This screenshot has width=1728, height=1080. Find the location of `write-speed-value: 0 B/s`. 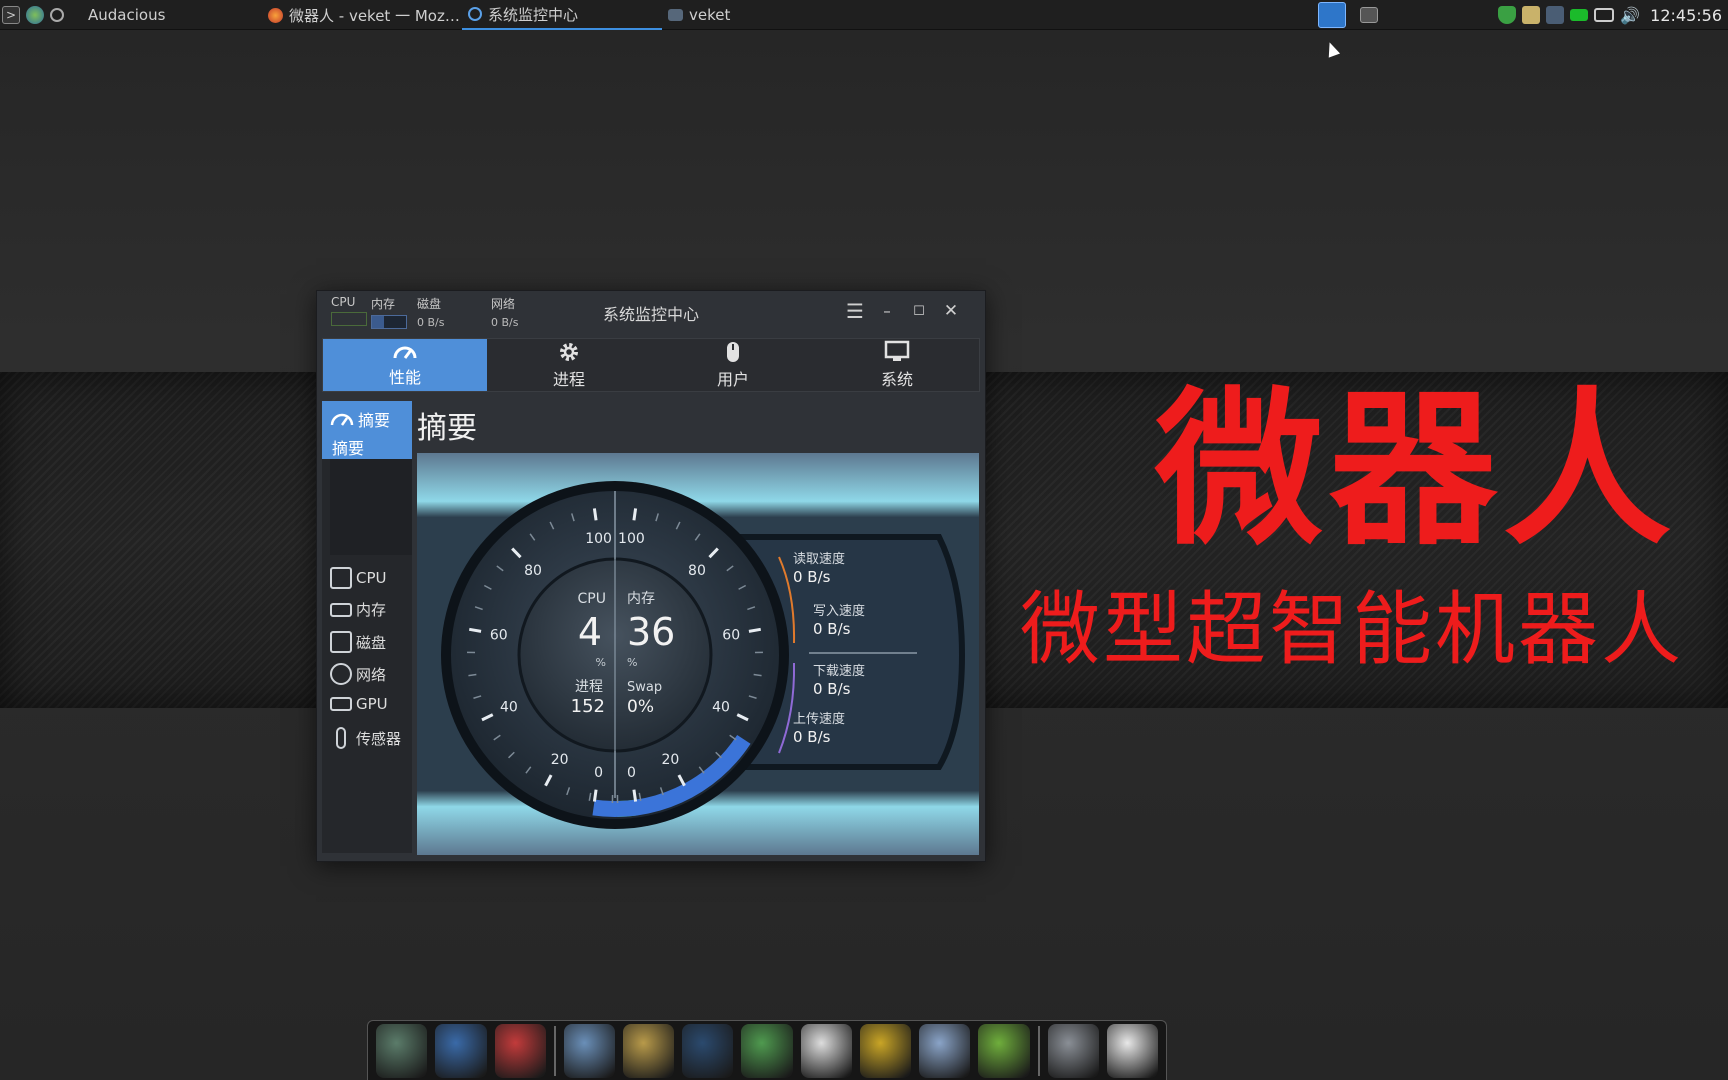

write-speed-value: 0 B/s is located at coordinates (832, 629).